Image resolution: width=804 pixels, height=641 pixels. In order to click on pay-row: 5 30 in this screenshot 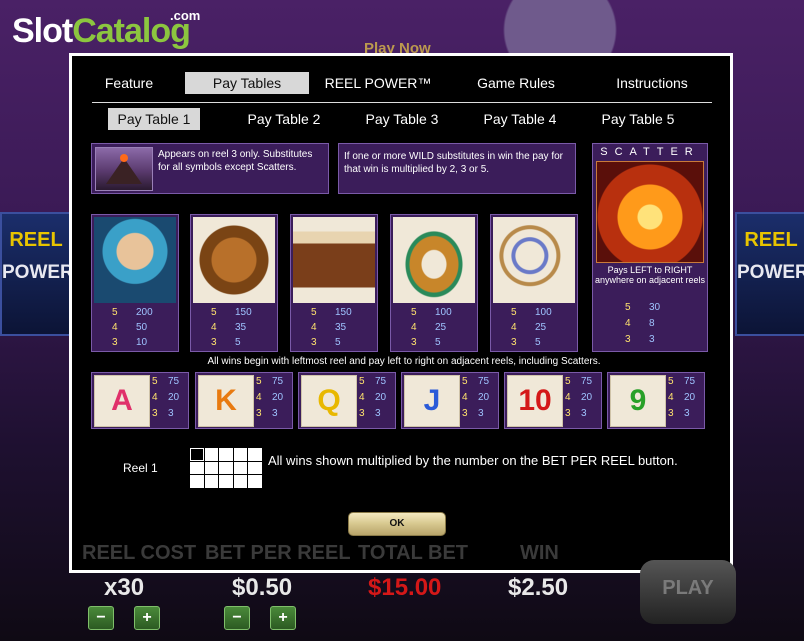, I will do `click(643, 307)`.